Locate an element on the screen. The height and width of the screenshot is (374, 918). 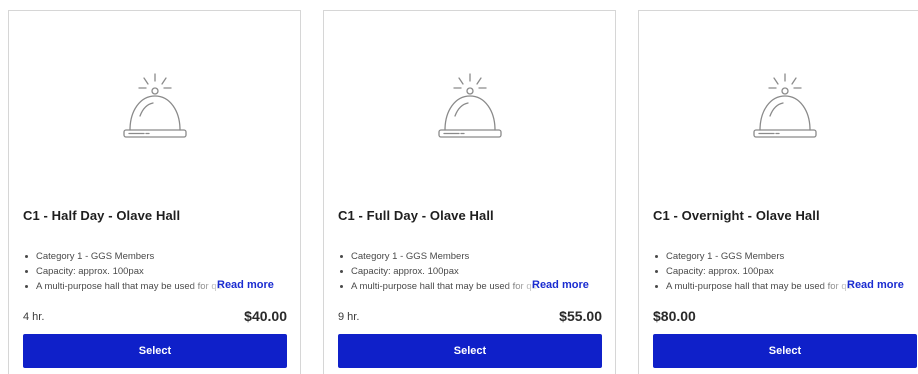
price-label: $55.00 is located at coordinates (580, 316).